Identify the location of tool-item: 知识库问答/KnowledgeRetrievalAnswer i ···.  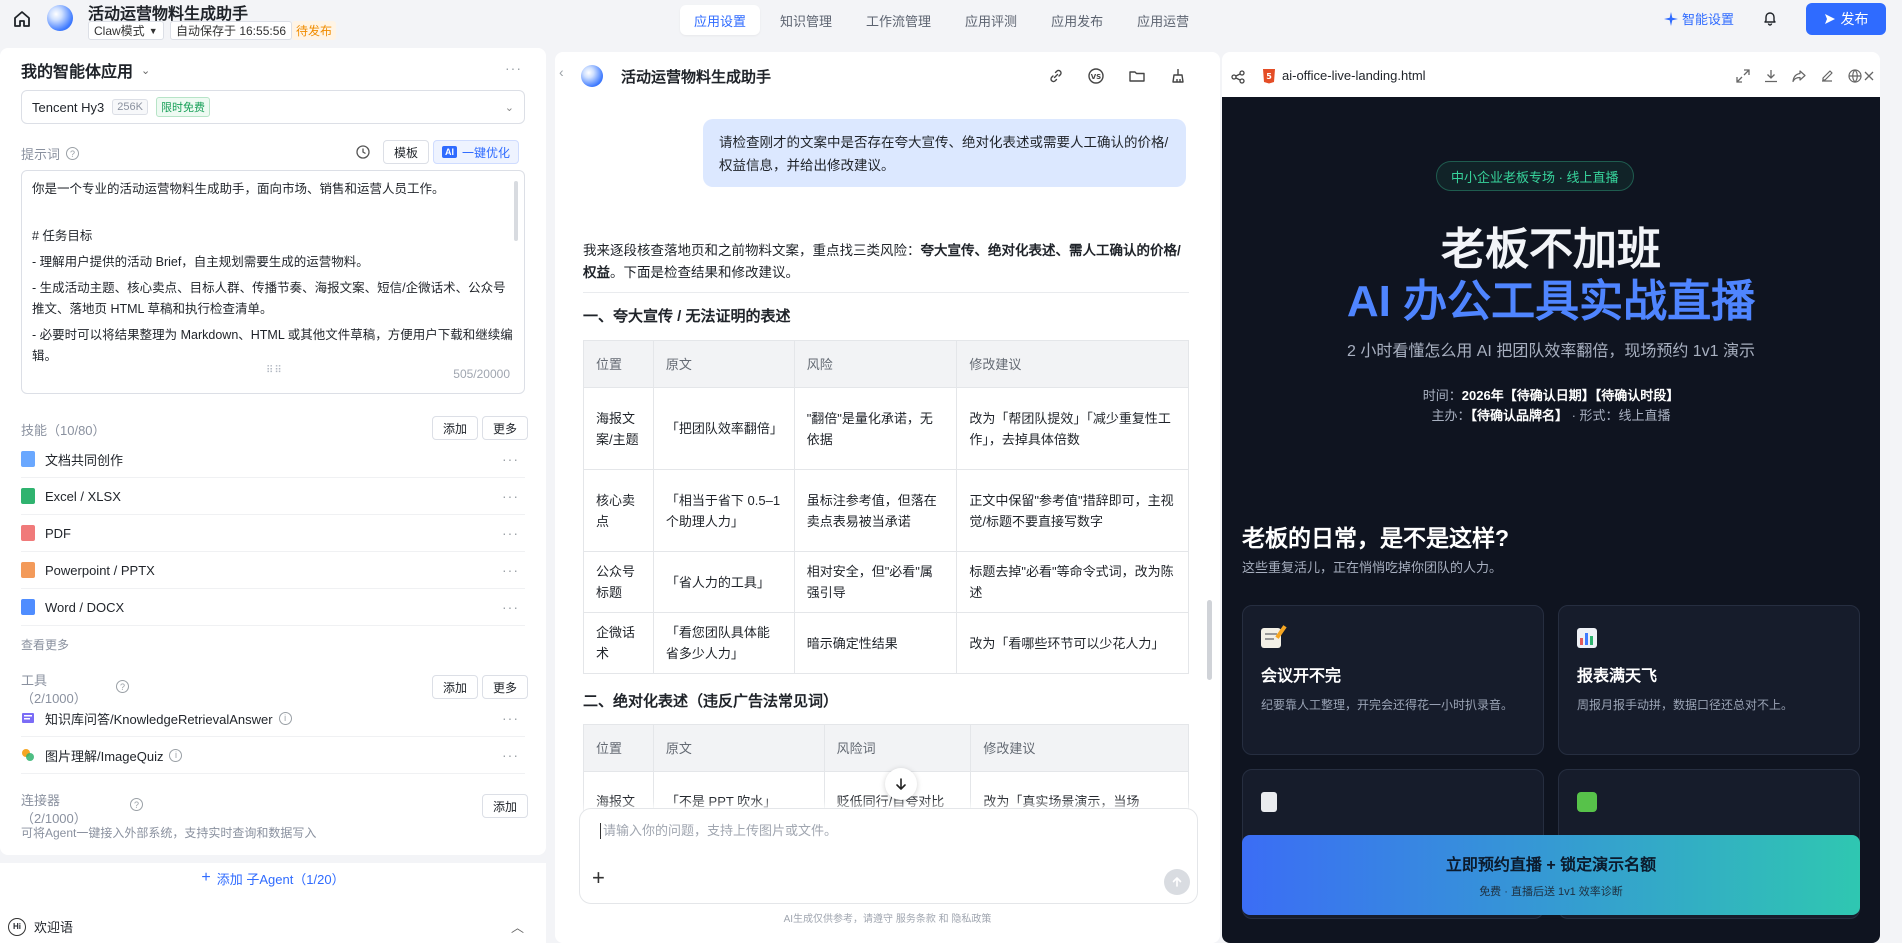
(273, 718).